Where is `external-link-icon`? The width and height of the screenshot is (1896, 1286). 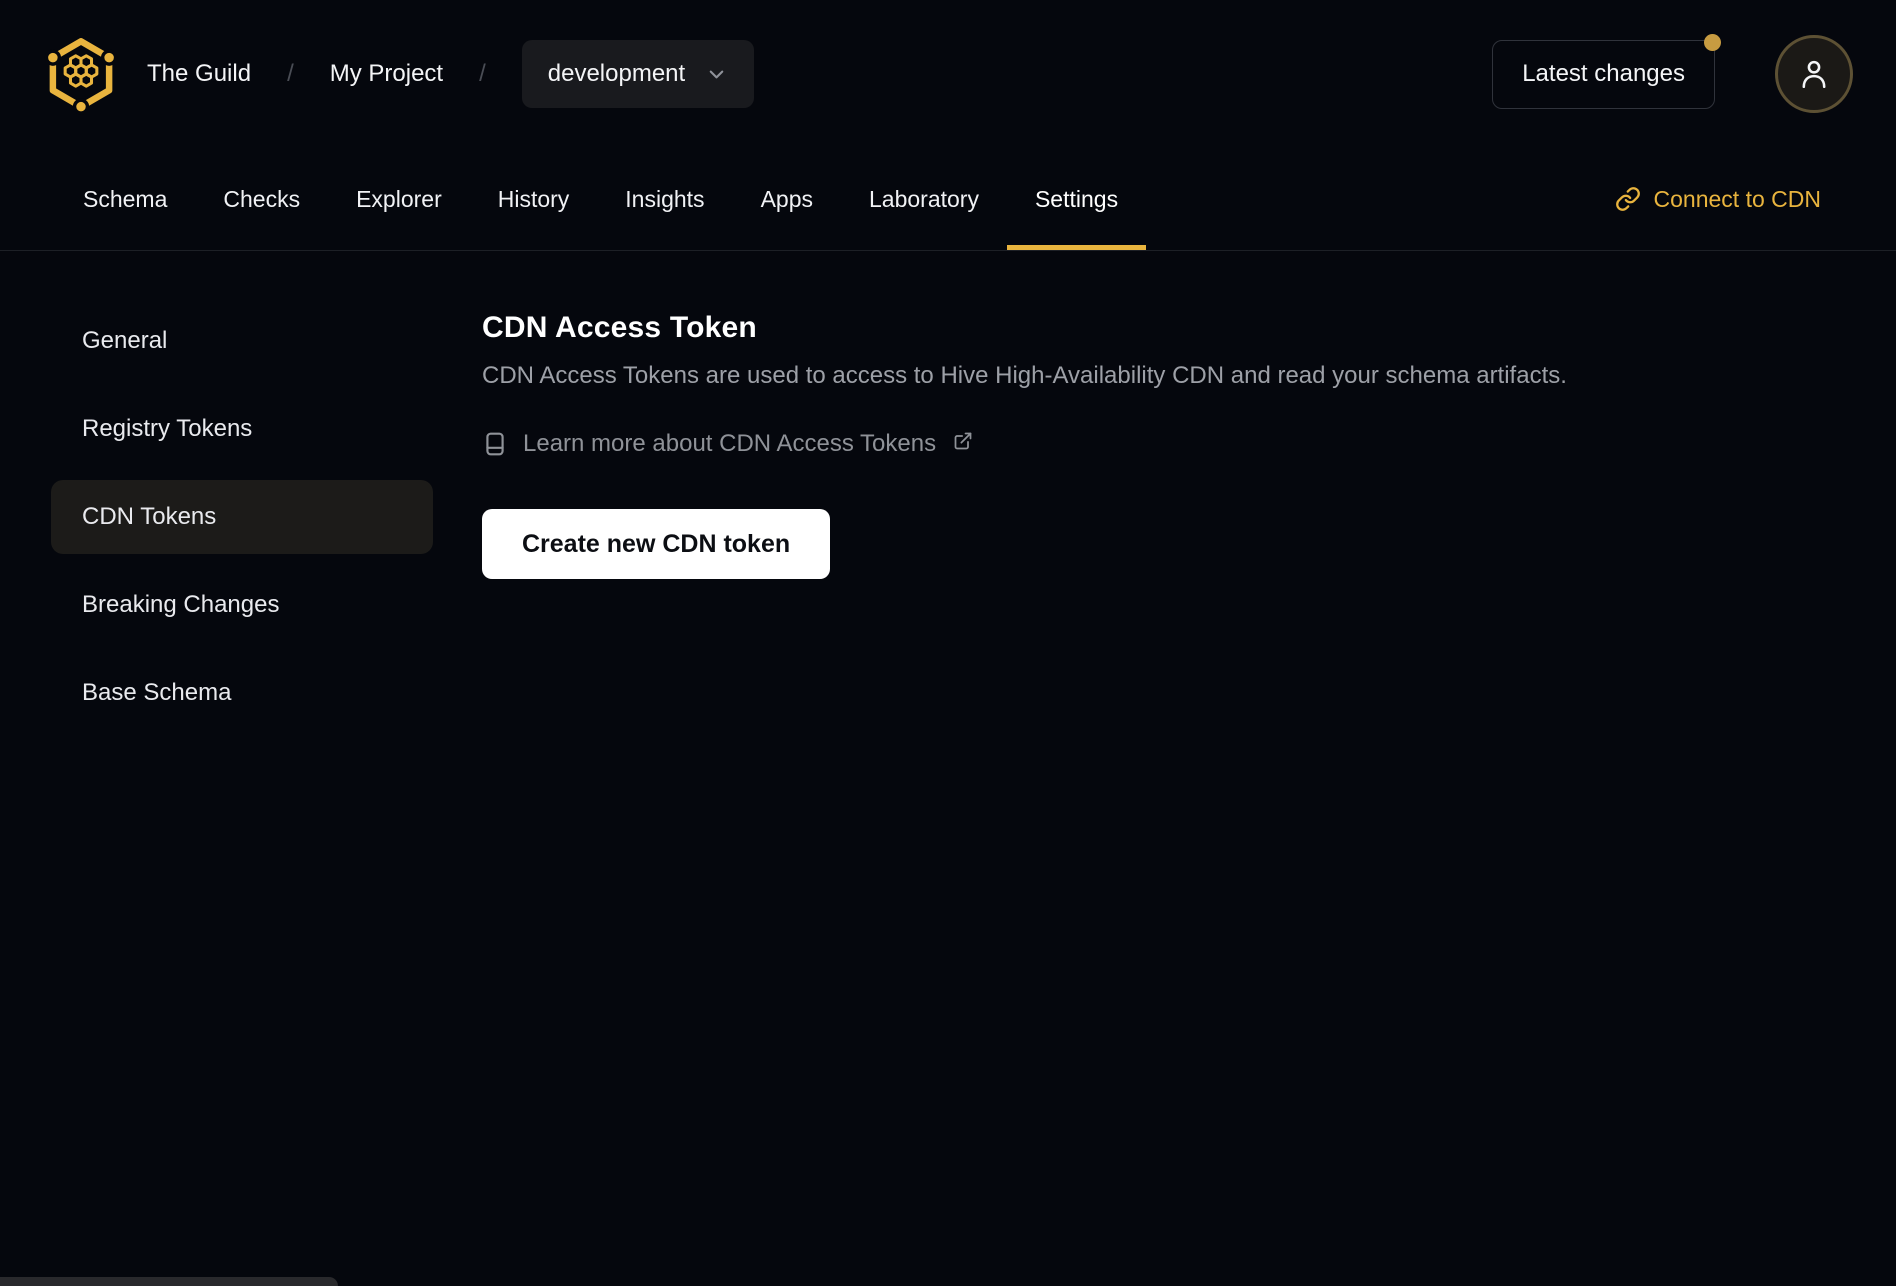
external-link-icon is located at coordinates (963, 441).